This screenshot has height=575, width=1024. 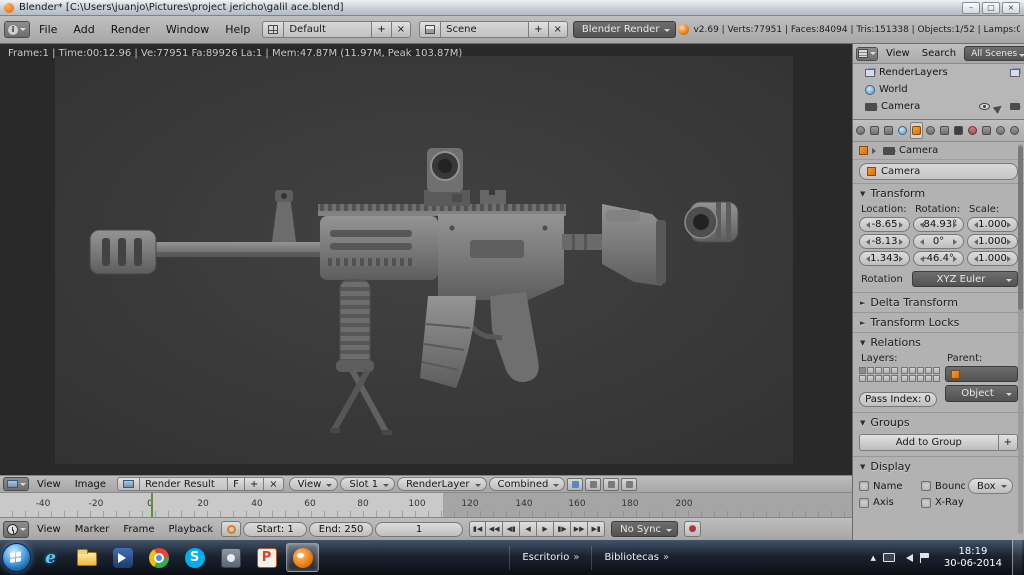 I want to click on show-desktop-button, so click(x=1017, y=557).